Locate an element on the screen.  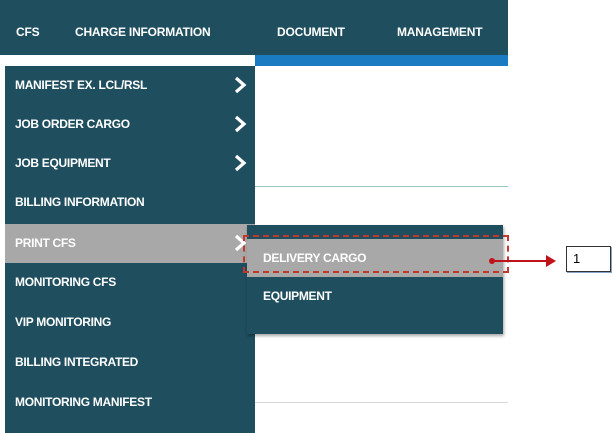
menu-item-label: JOB EQUIPMENT is located at coordinates (63, 163).